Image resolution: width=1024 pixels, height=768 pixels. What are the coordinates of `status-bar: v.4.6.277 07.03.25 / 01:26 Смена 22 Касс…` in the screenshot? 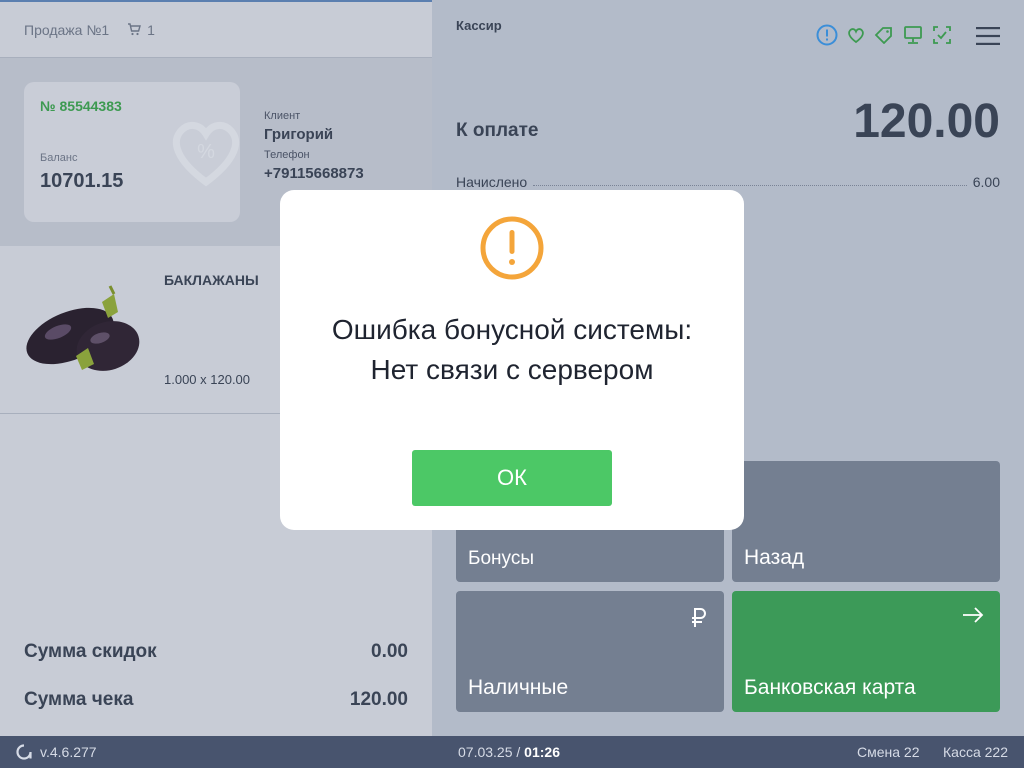 It's located at (512, 752).